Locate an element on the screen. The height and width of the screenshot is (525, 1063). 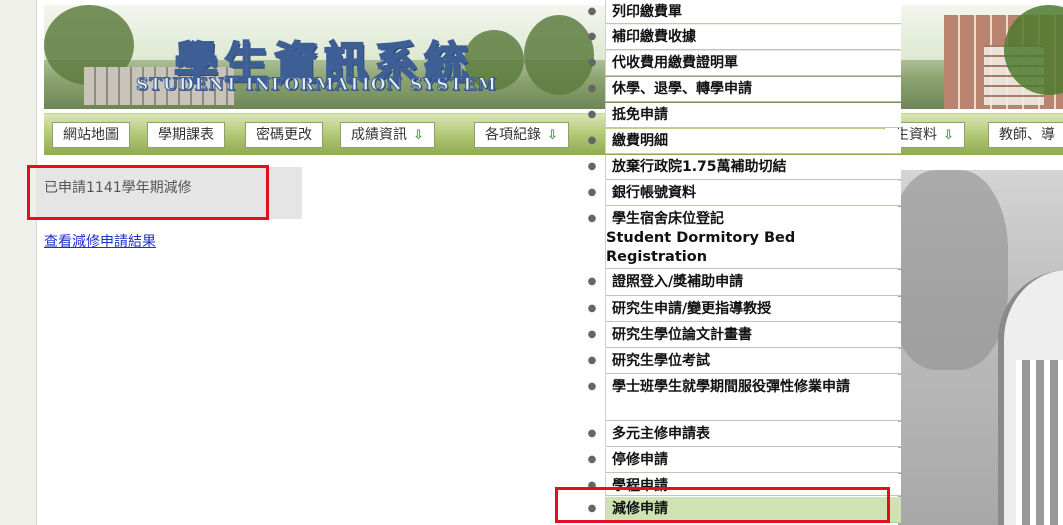
menu-item-label: 證照登入/獎補助申請 is located at coordinates (753, 283).